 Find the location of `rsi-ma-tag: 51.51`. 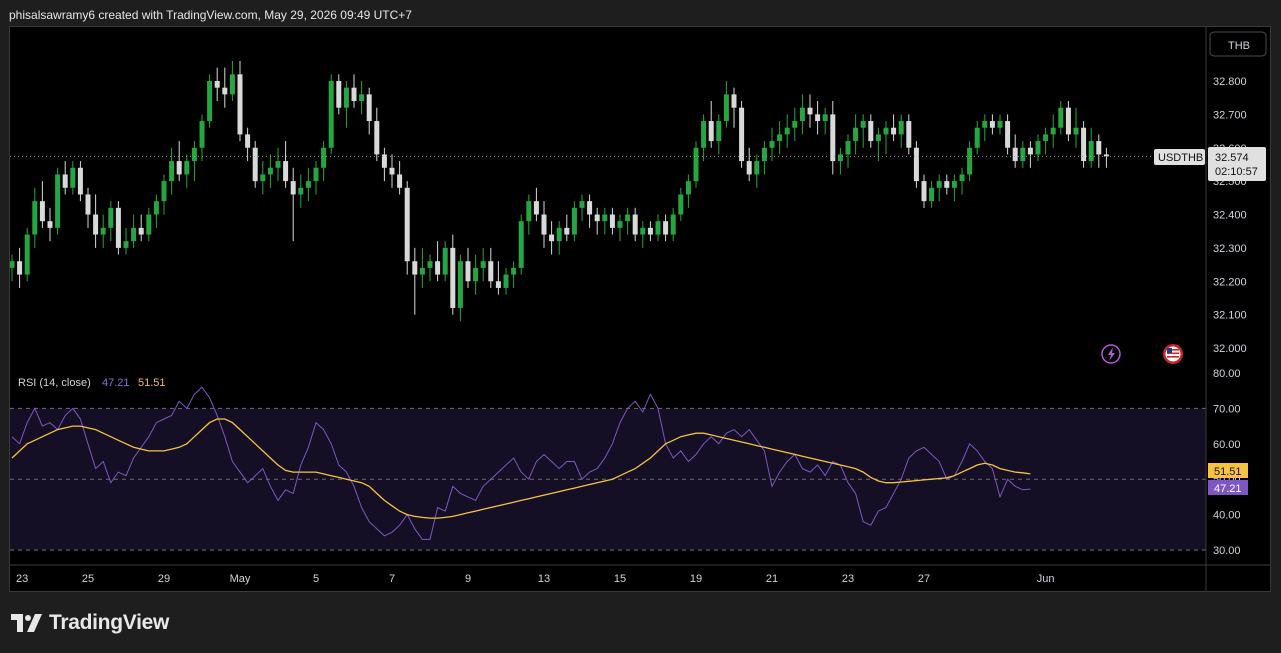

rsi-ma-tag: 51.51 is located at coordinates (1228, 470).